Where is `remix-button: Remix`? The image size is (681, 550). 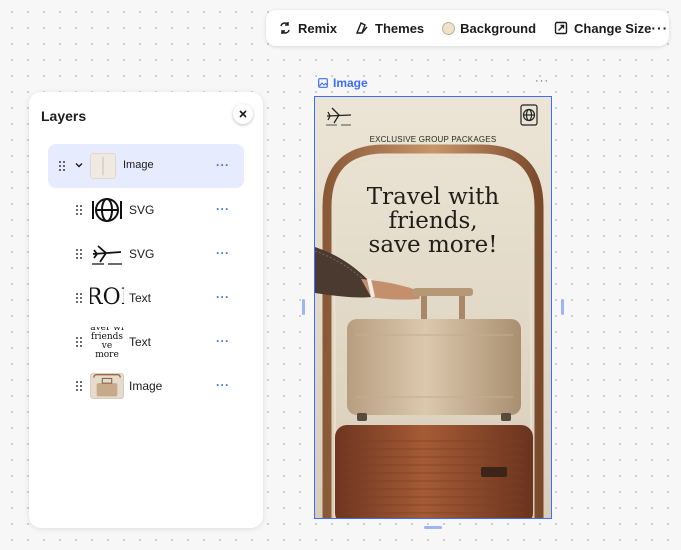 remix-button: Remix is located at coordinates (307, 28).